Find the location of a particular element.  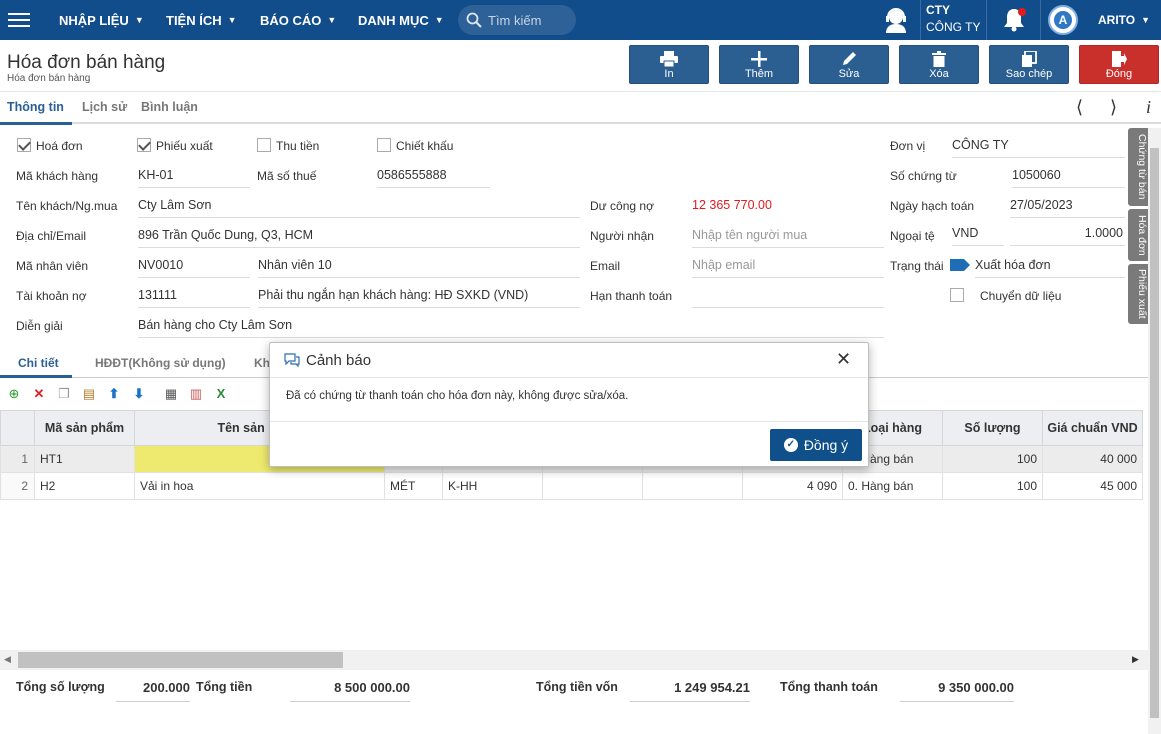

chat-bubble-icon is located at coordinates (292, 360).